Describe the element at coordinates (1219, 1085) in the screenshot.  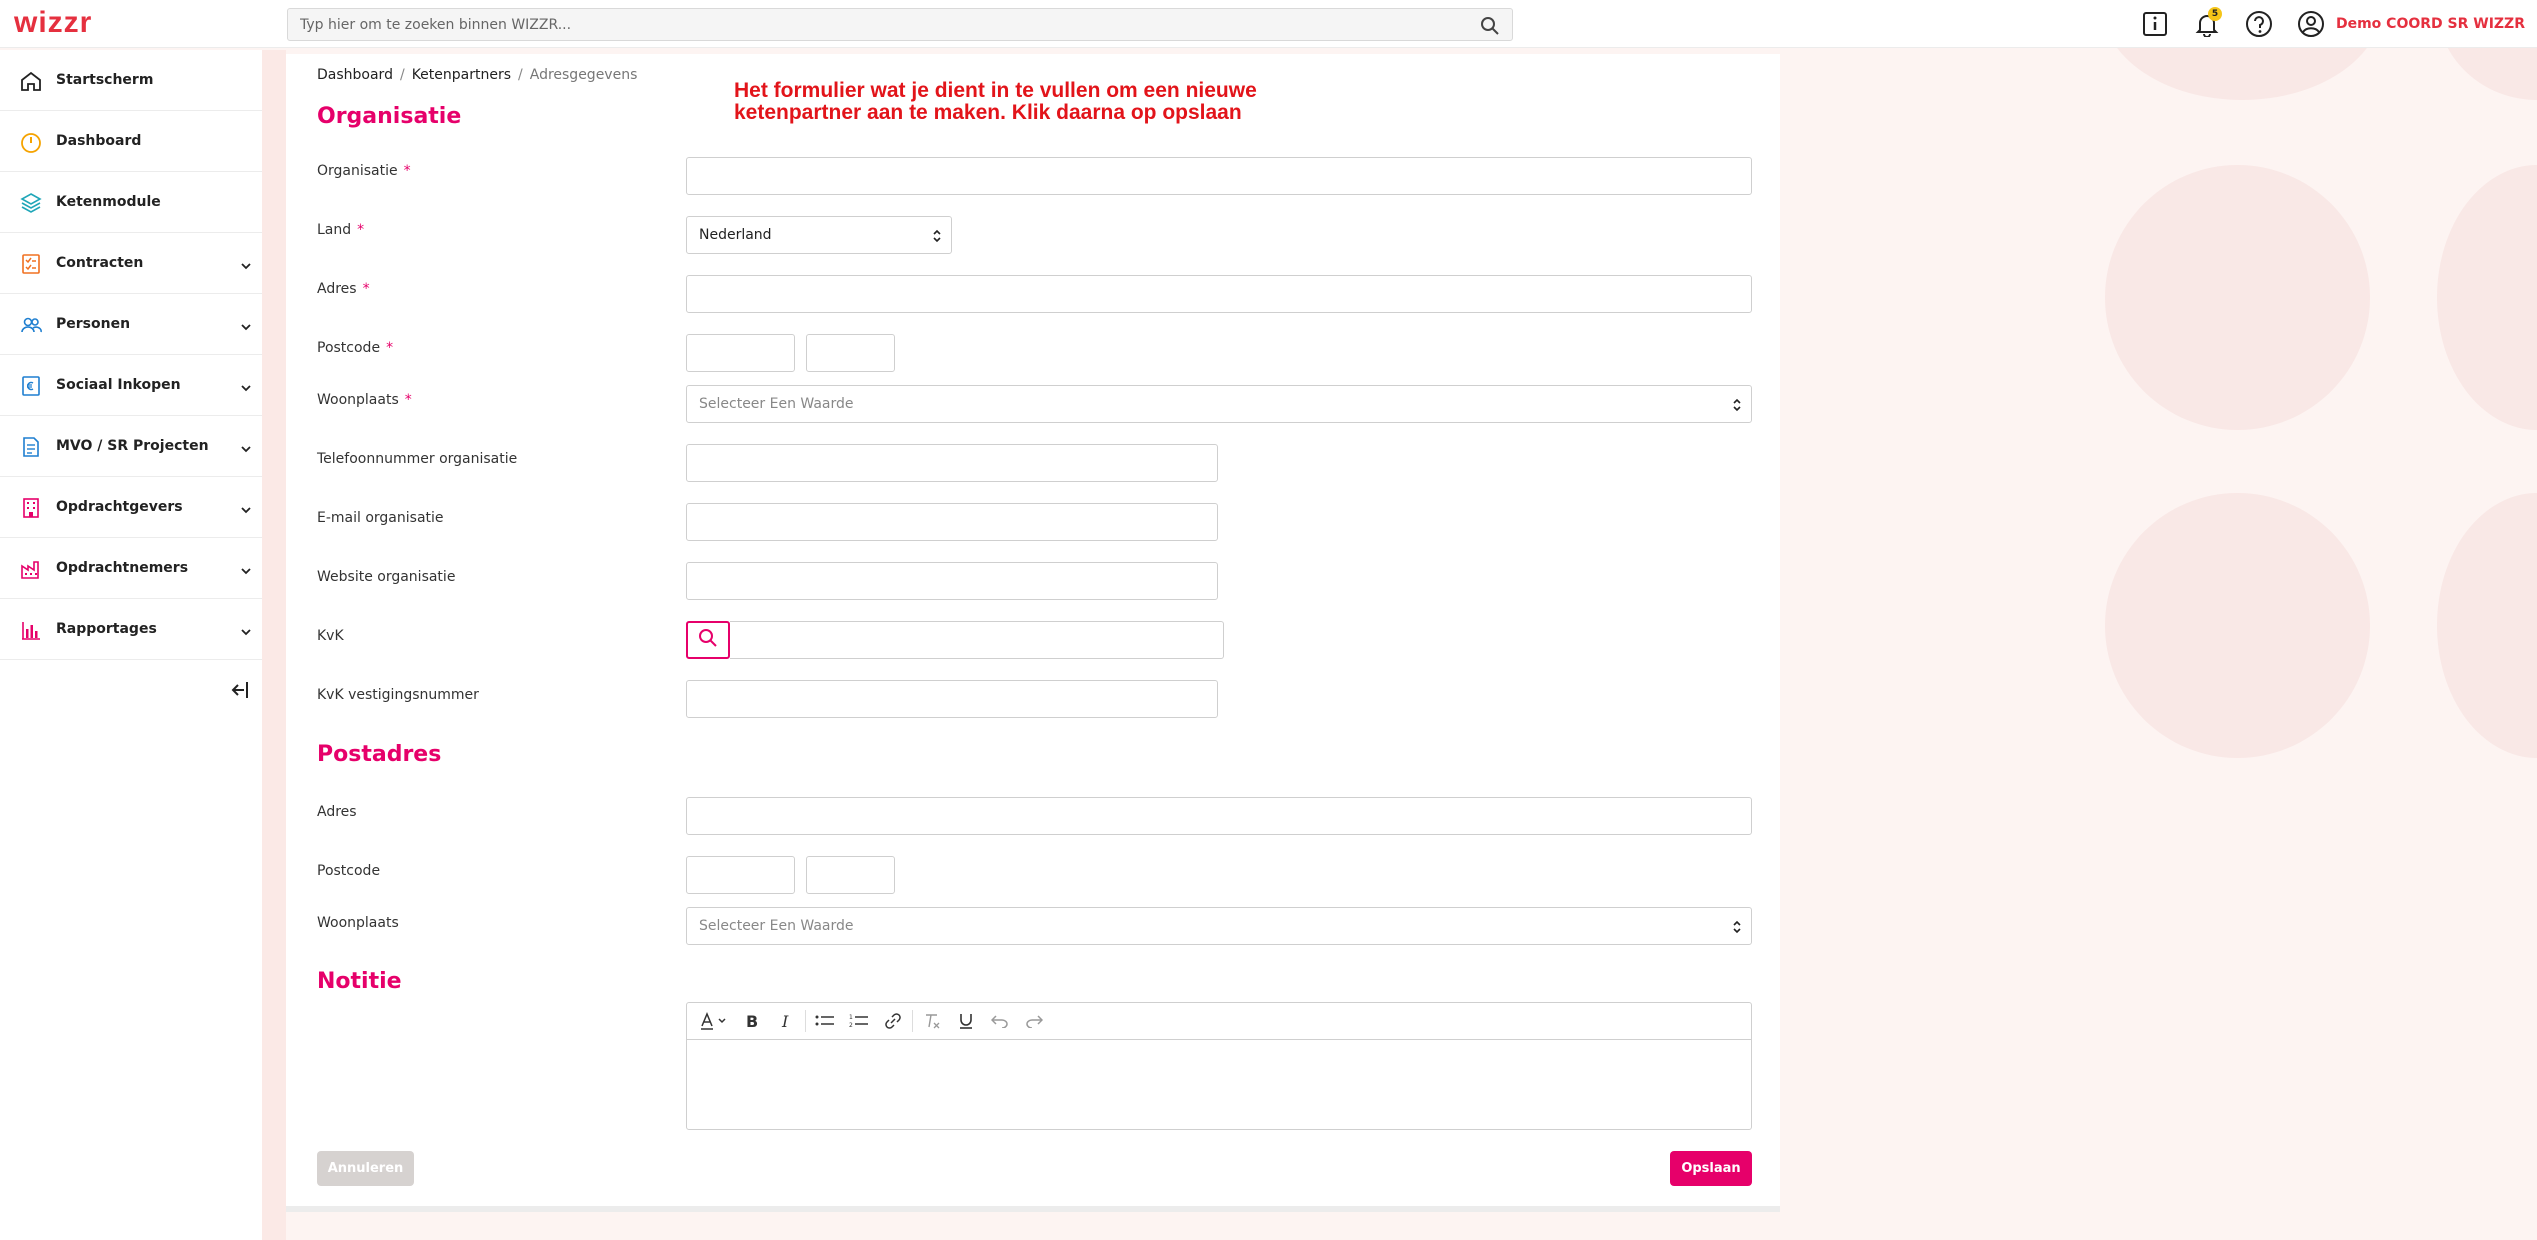
I see `notitie-textarea` at that location.